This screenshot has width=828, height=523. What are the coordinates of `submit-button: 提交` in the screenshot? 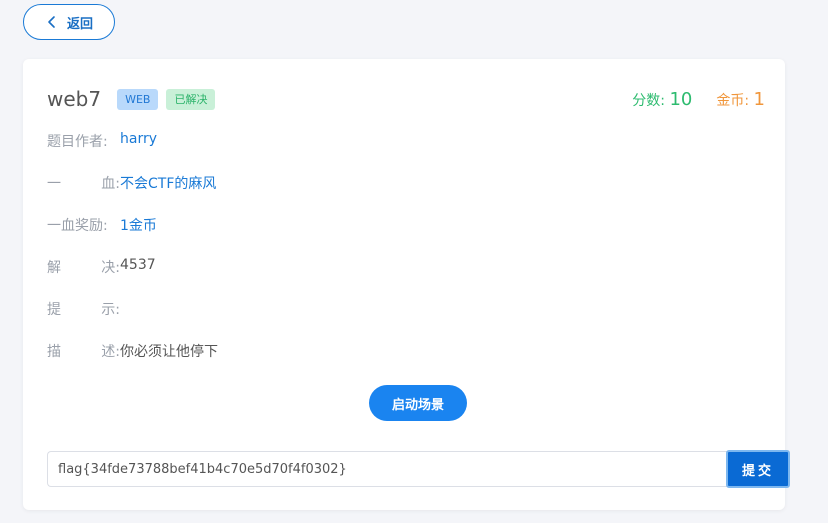 It's located at (758, 469).